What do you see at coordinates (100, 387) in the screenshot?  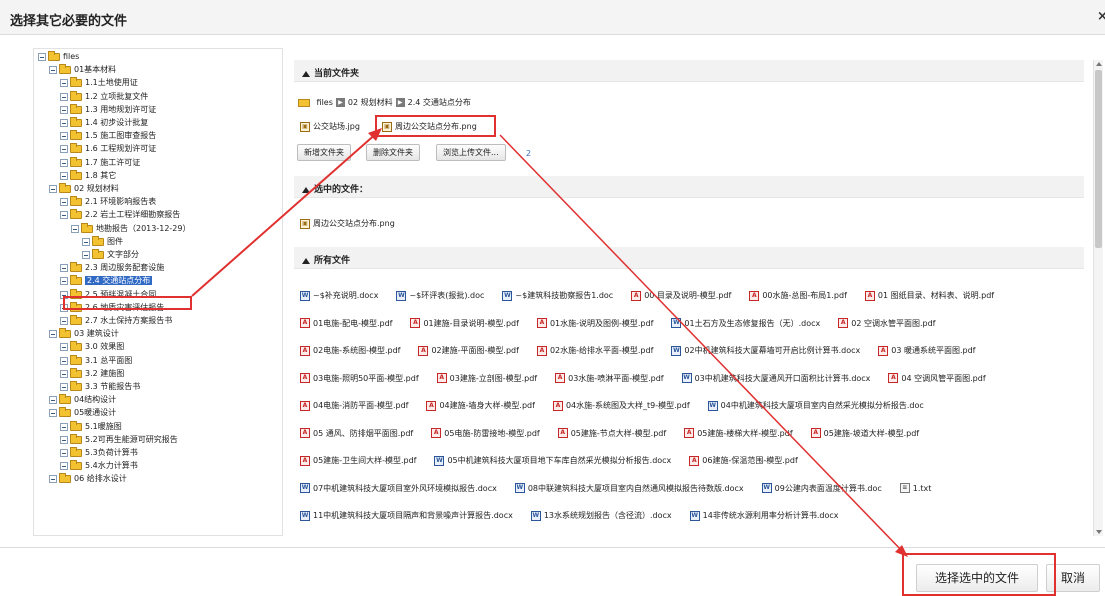 I see `tree-item: 3.3 节能报告书` at bounding box center [100, 387].